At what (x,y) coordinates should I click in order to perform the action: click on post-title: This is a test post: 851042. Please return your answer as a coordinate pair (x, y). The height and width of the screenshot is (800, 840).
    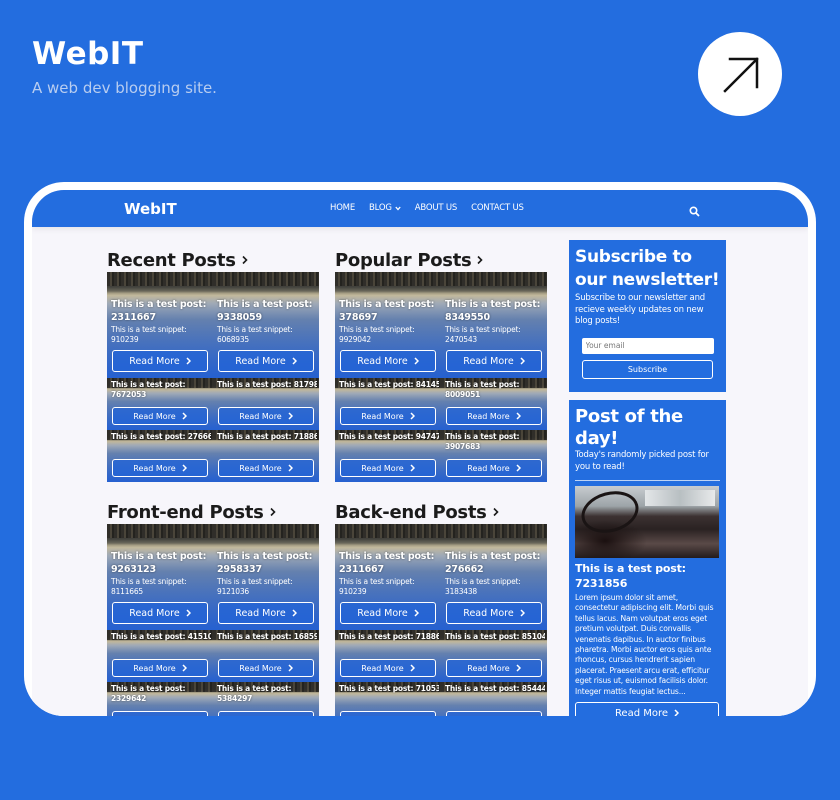
    Looking at the image, I should click on (495, 637).